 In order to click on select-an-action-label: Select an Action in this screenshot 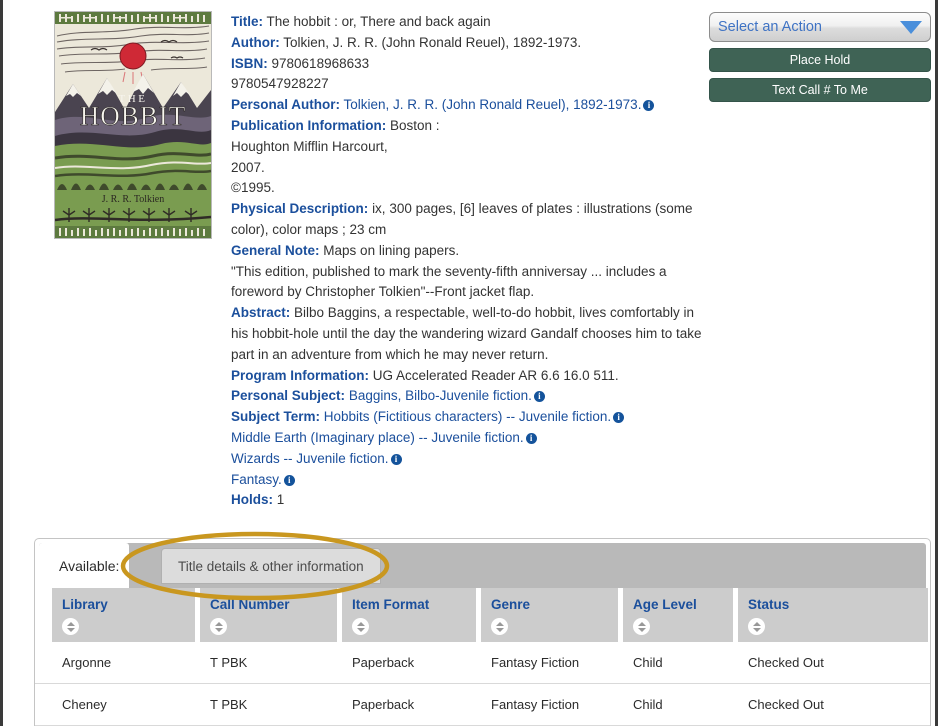, I will do `click(770, 27)`.